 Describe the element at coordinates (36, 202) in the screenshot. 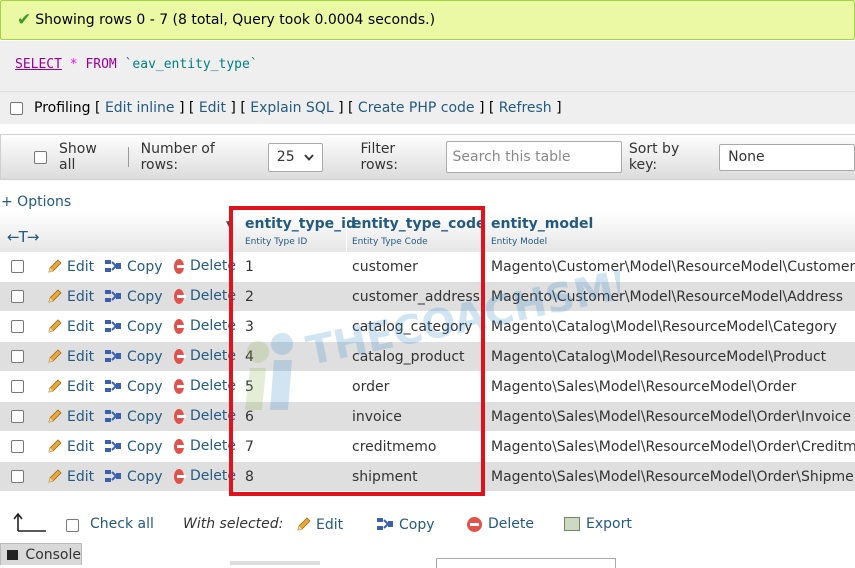

I see `options-link: + Options` at that location.